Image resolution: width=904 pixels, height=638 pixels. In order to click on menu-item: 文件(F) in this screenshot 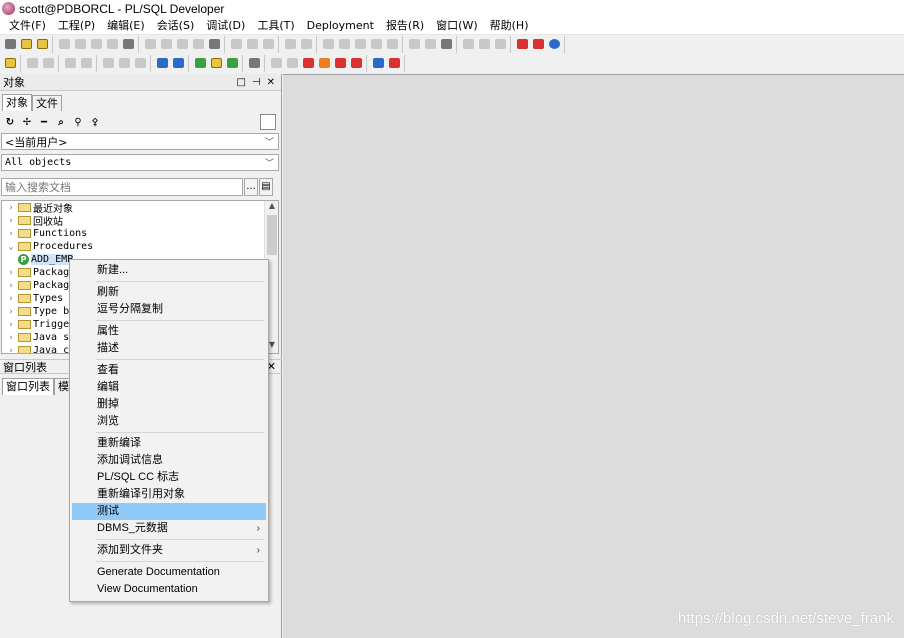, I will do `click(26, 26)`.